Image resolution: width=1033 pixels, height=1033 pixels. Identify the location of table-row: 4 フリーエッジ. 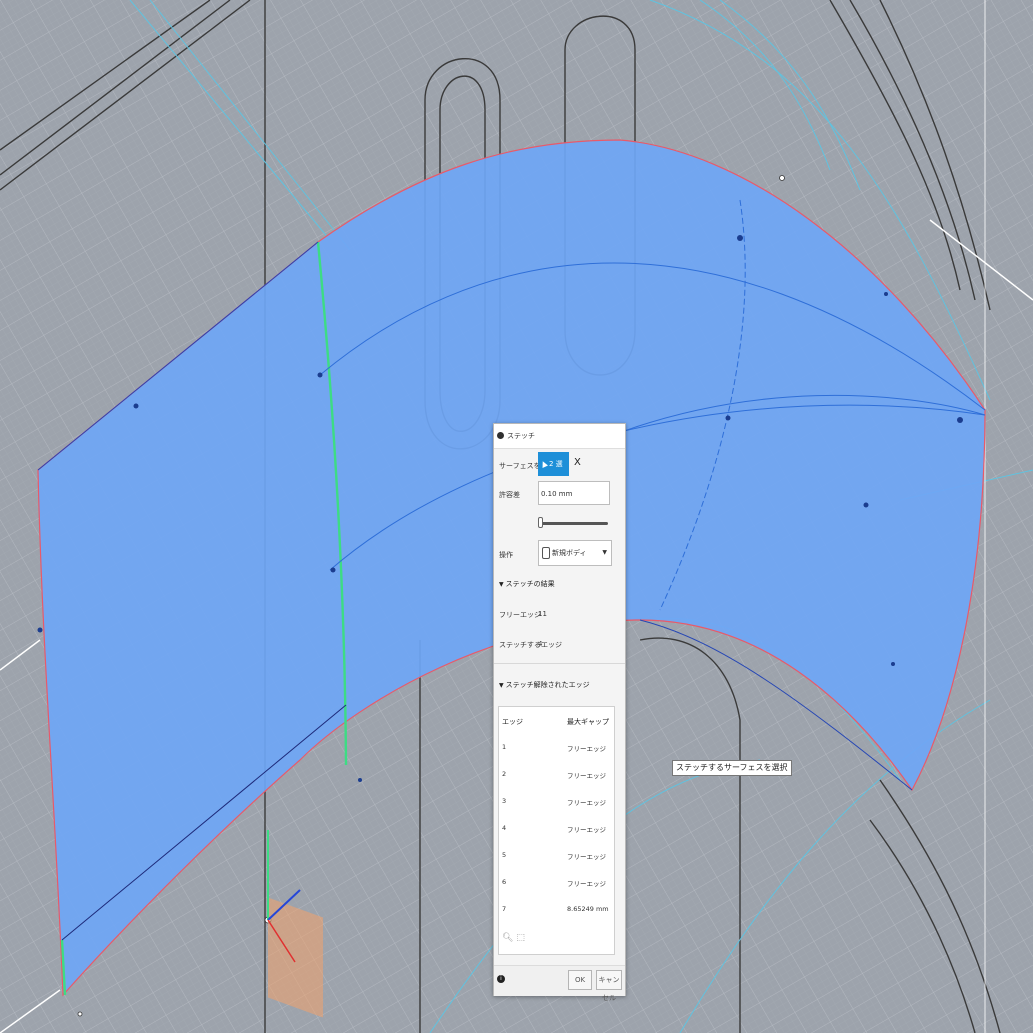
(556, 831).